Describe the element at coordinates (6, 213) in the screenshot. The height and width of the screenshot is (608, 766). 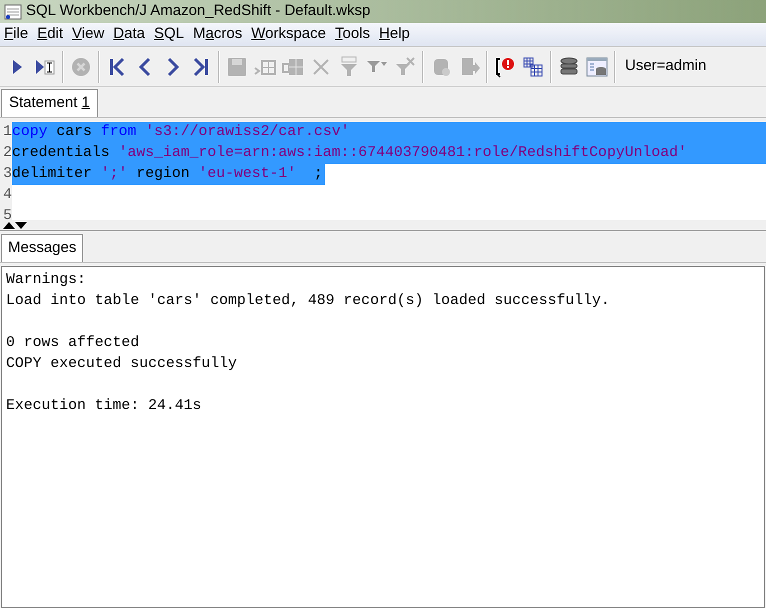
I see `line-number: 5` at that location.